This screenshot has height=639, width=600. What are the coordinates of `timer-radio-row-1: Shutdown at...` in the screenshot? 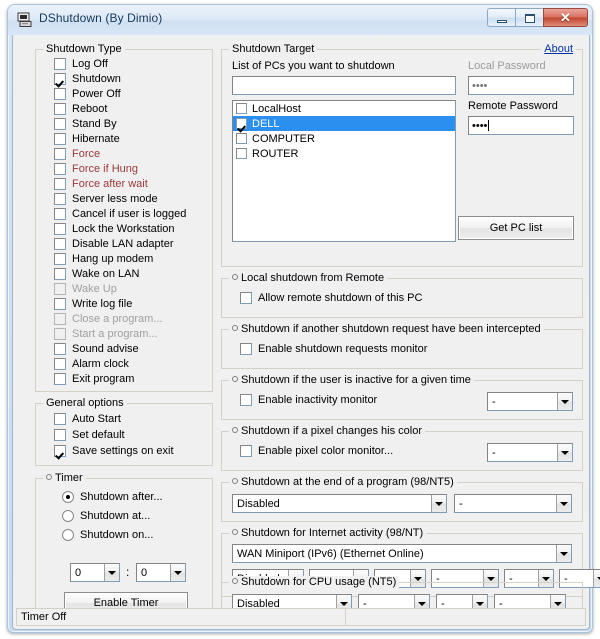 It's located at (106, 516).